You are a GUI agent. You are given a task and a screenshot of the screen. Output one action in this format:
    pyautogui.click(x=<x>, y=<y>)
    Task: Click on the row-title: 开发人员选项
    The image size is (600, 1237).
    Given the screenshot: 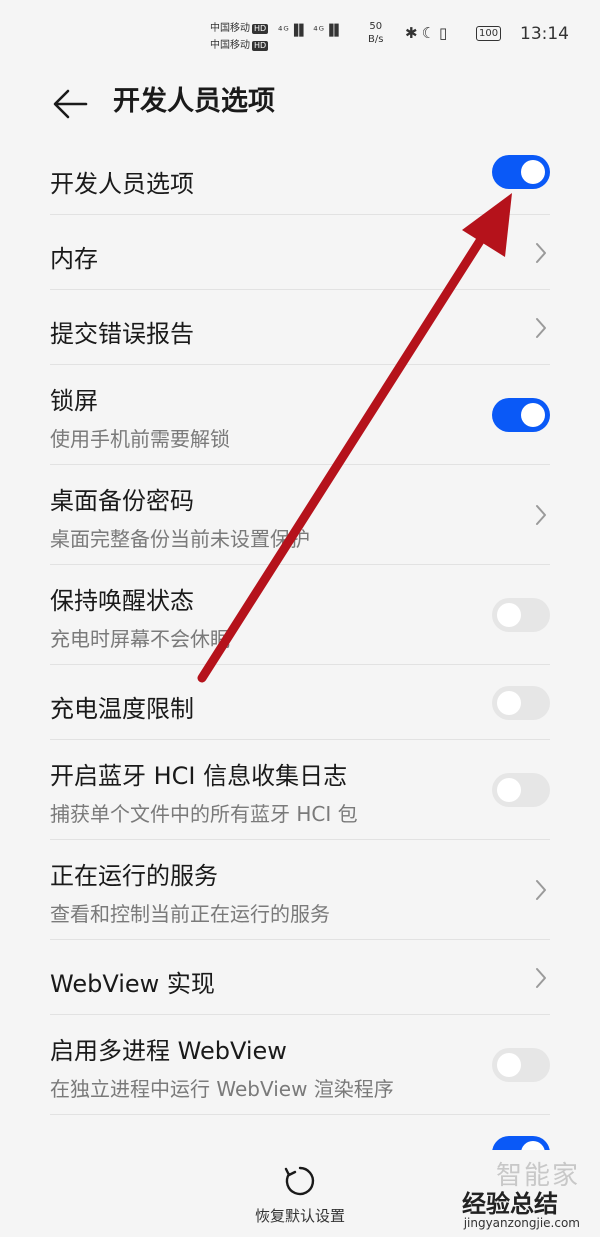 What is the action you would take?
    pyautogui.click(x=122, y=184)
    